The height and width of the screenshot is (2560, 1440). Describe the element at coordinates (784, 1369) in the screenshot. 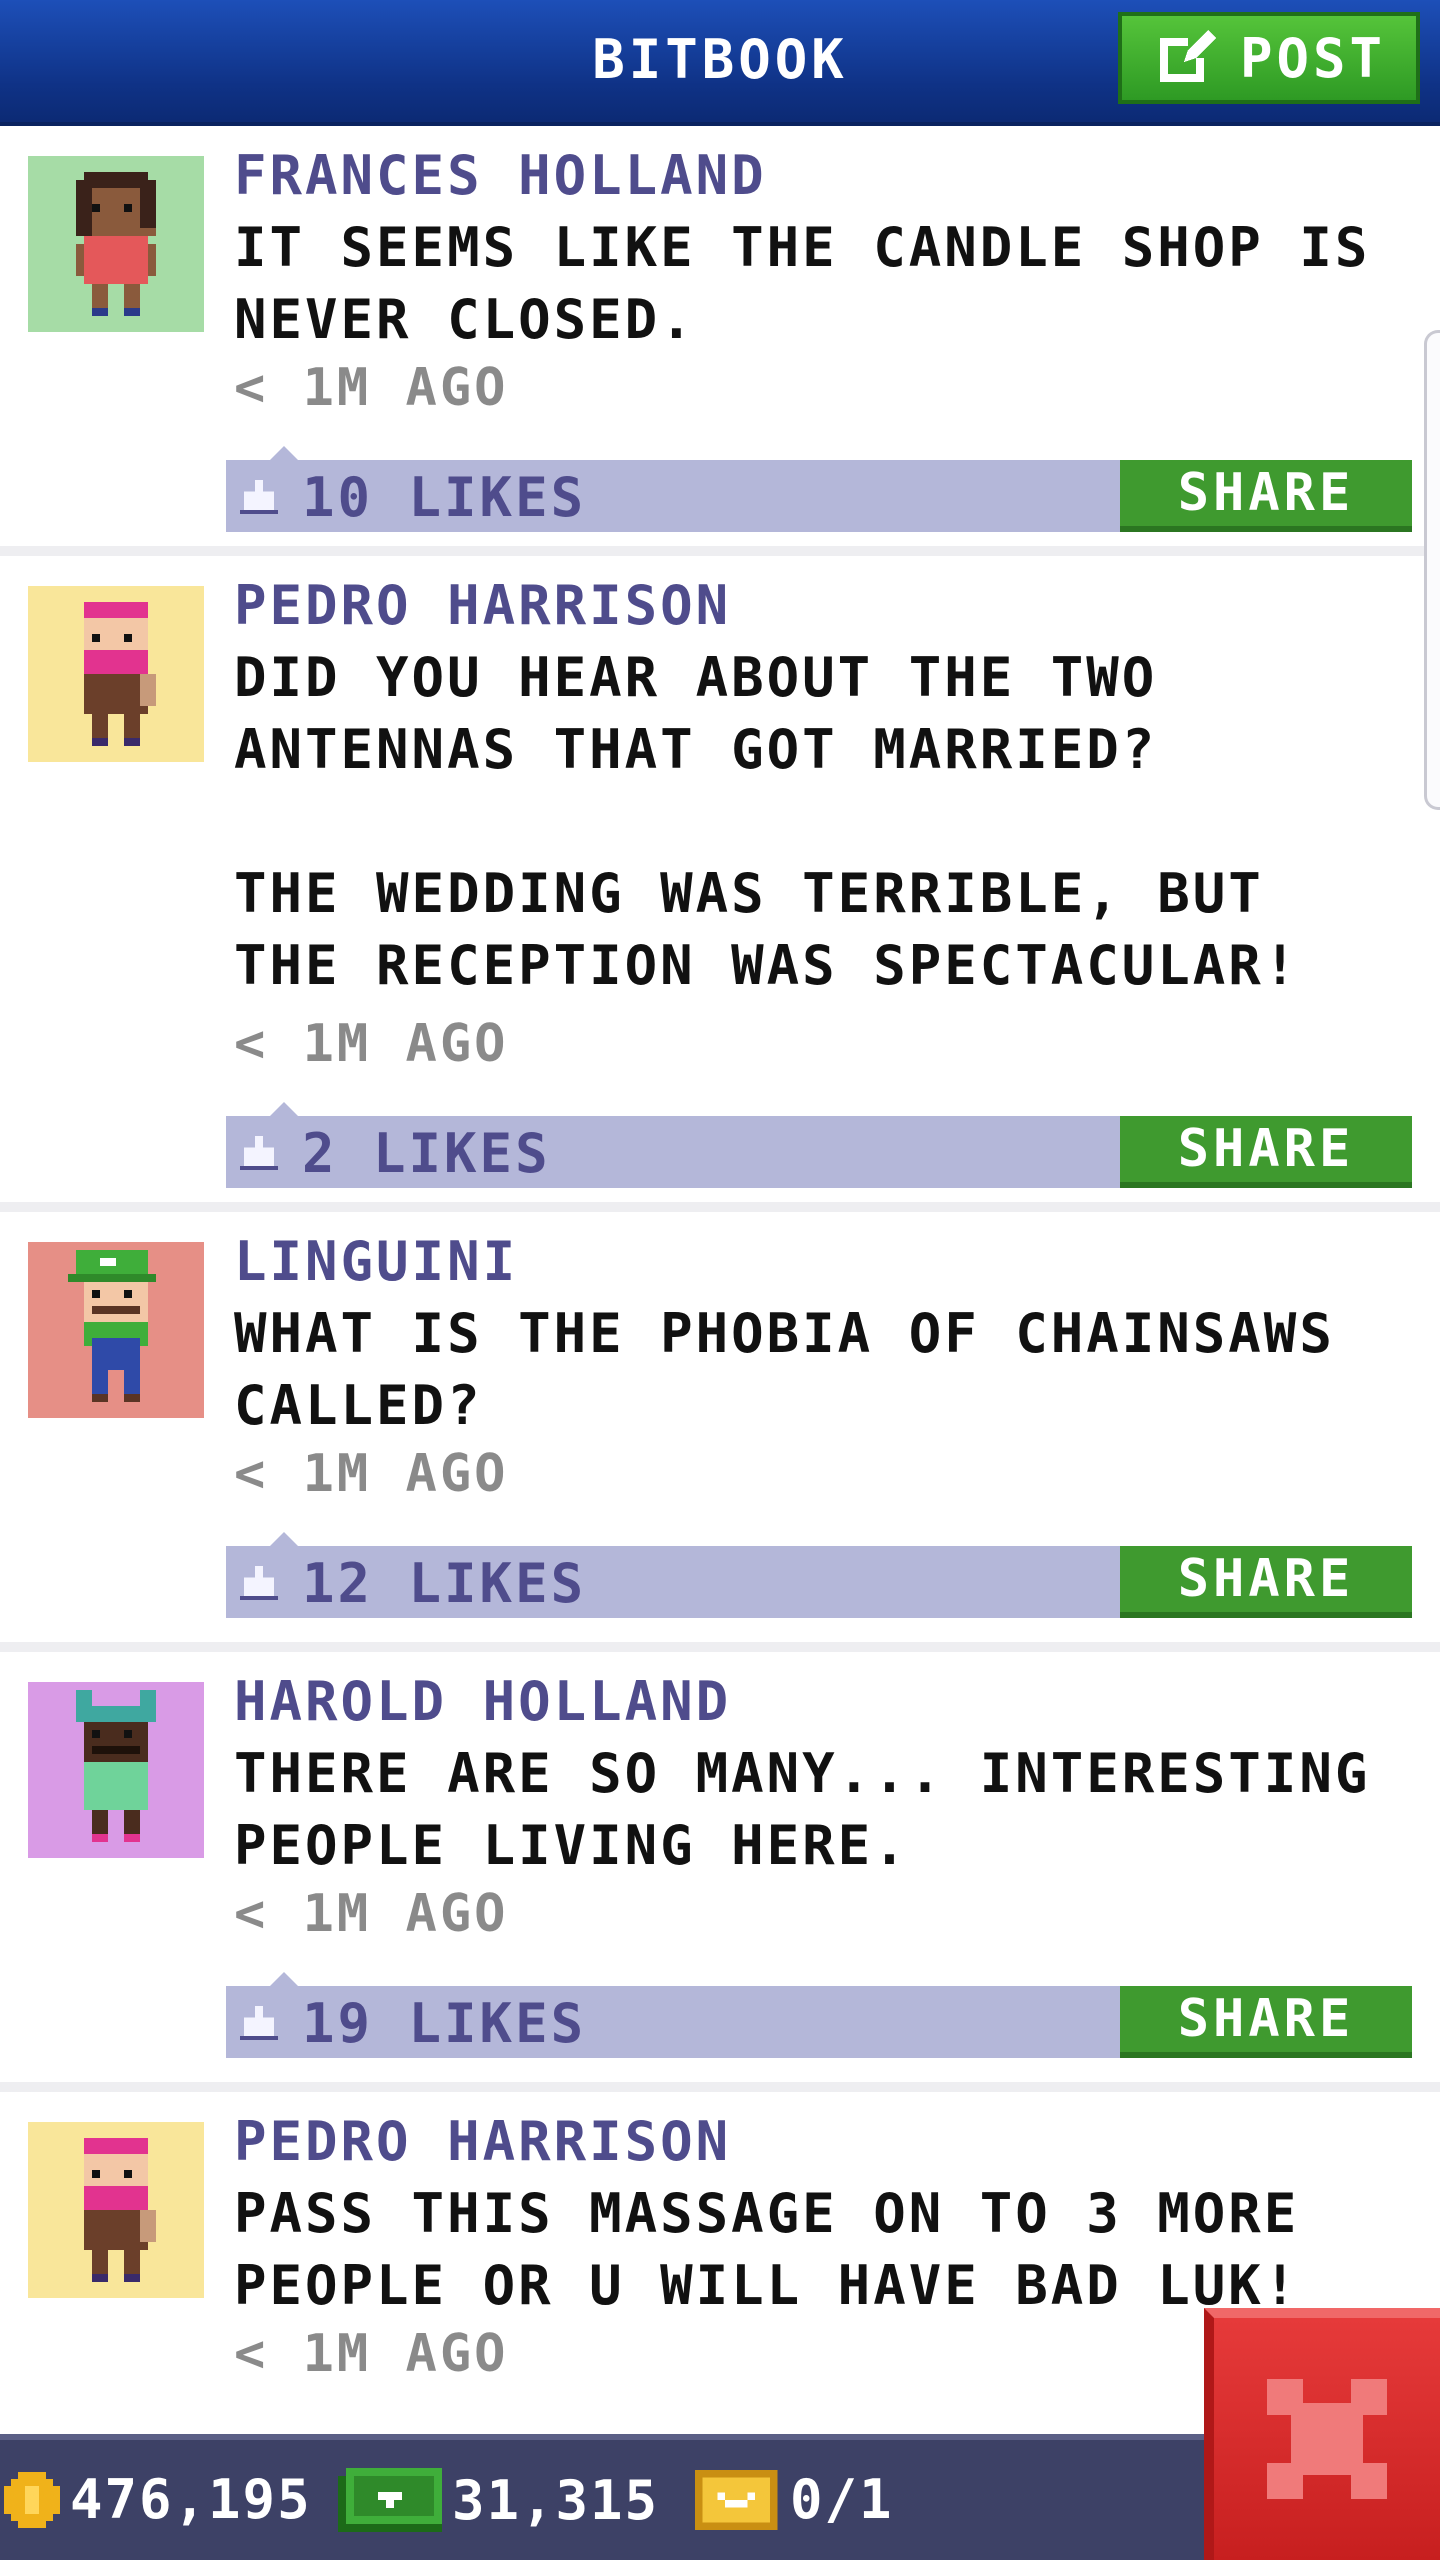

I see `post-text: WHAT IS THE PHOBIA OF CHAINSAWS CALLED?` at that location.